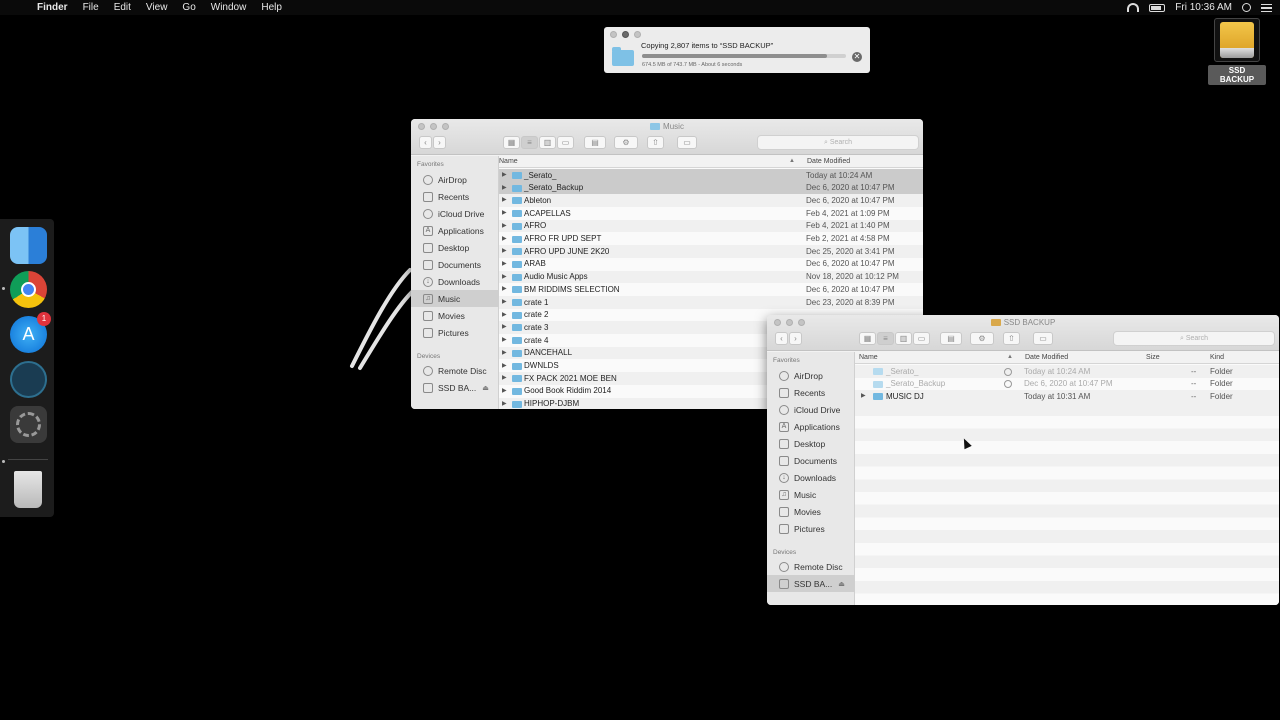  What do you see at coordinates (1237, 52) in the screenshot?
I see `ssd-backup-drive: SSD BACKUP` at bounding box center [1237, 52].